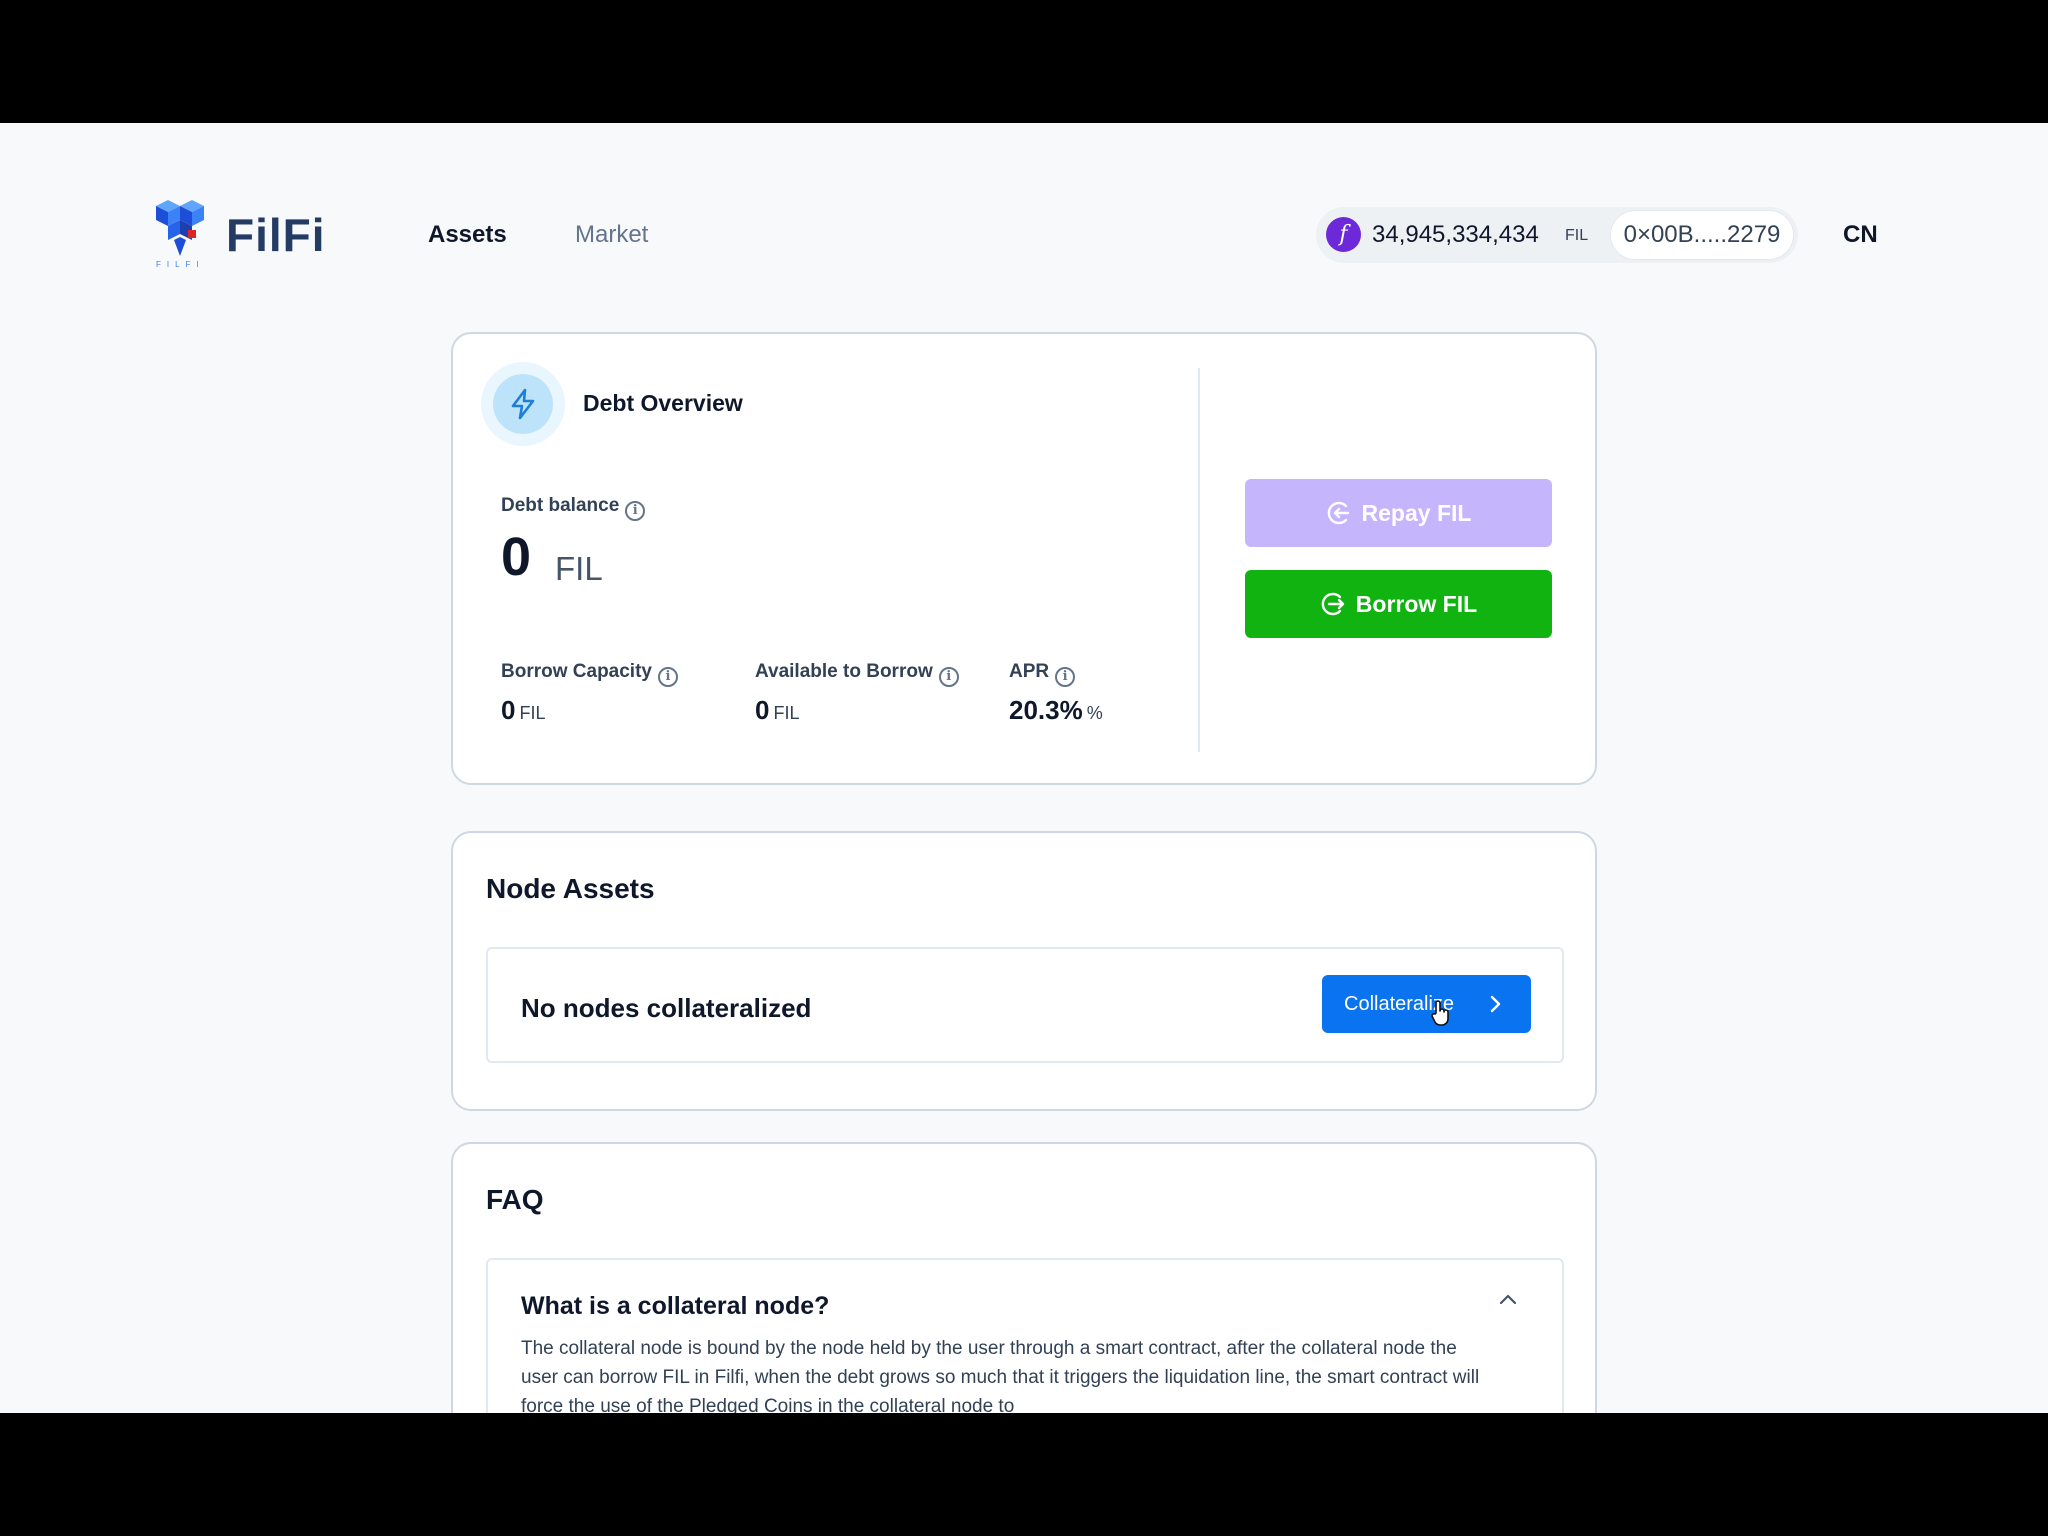  Describe the element at coordinates (1398, 513) in the screenshot. I see `repay-fil-button: Repay FIL` at that location.